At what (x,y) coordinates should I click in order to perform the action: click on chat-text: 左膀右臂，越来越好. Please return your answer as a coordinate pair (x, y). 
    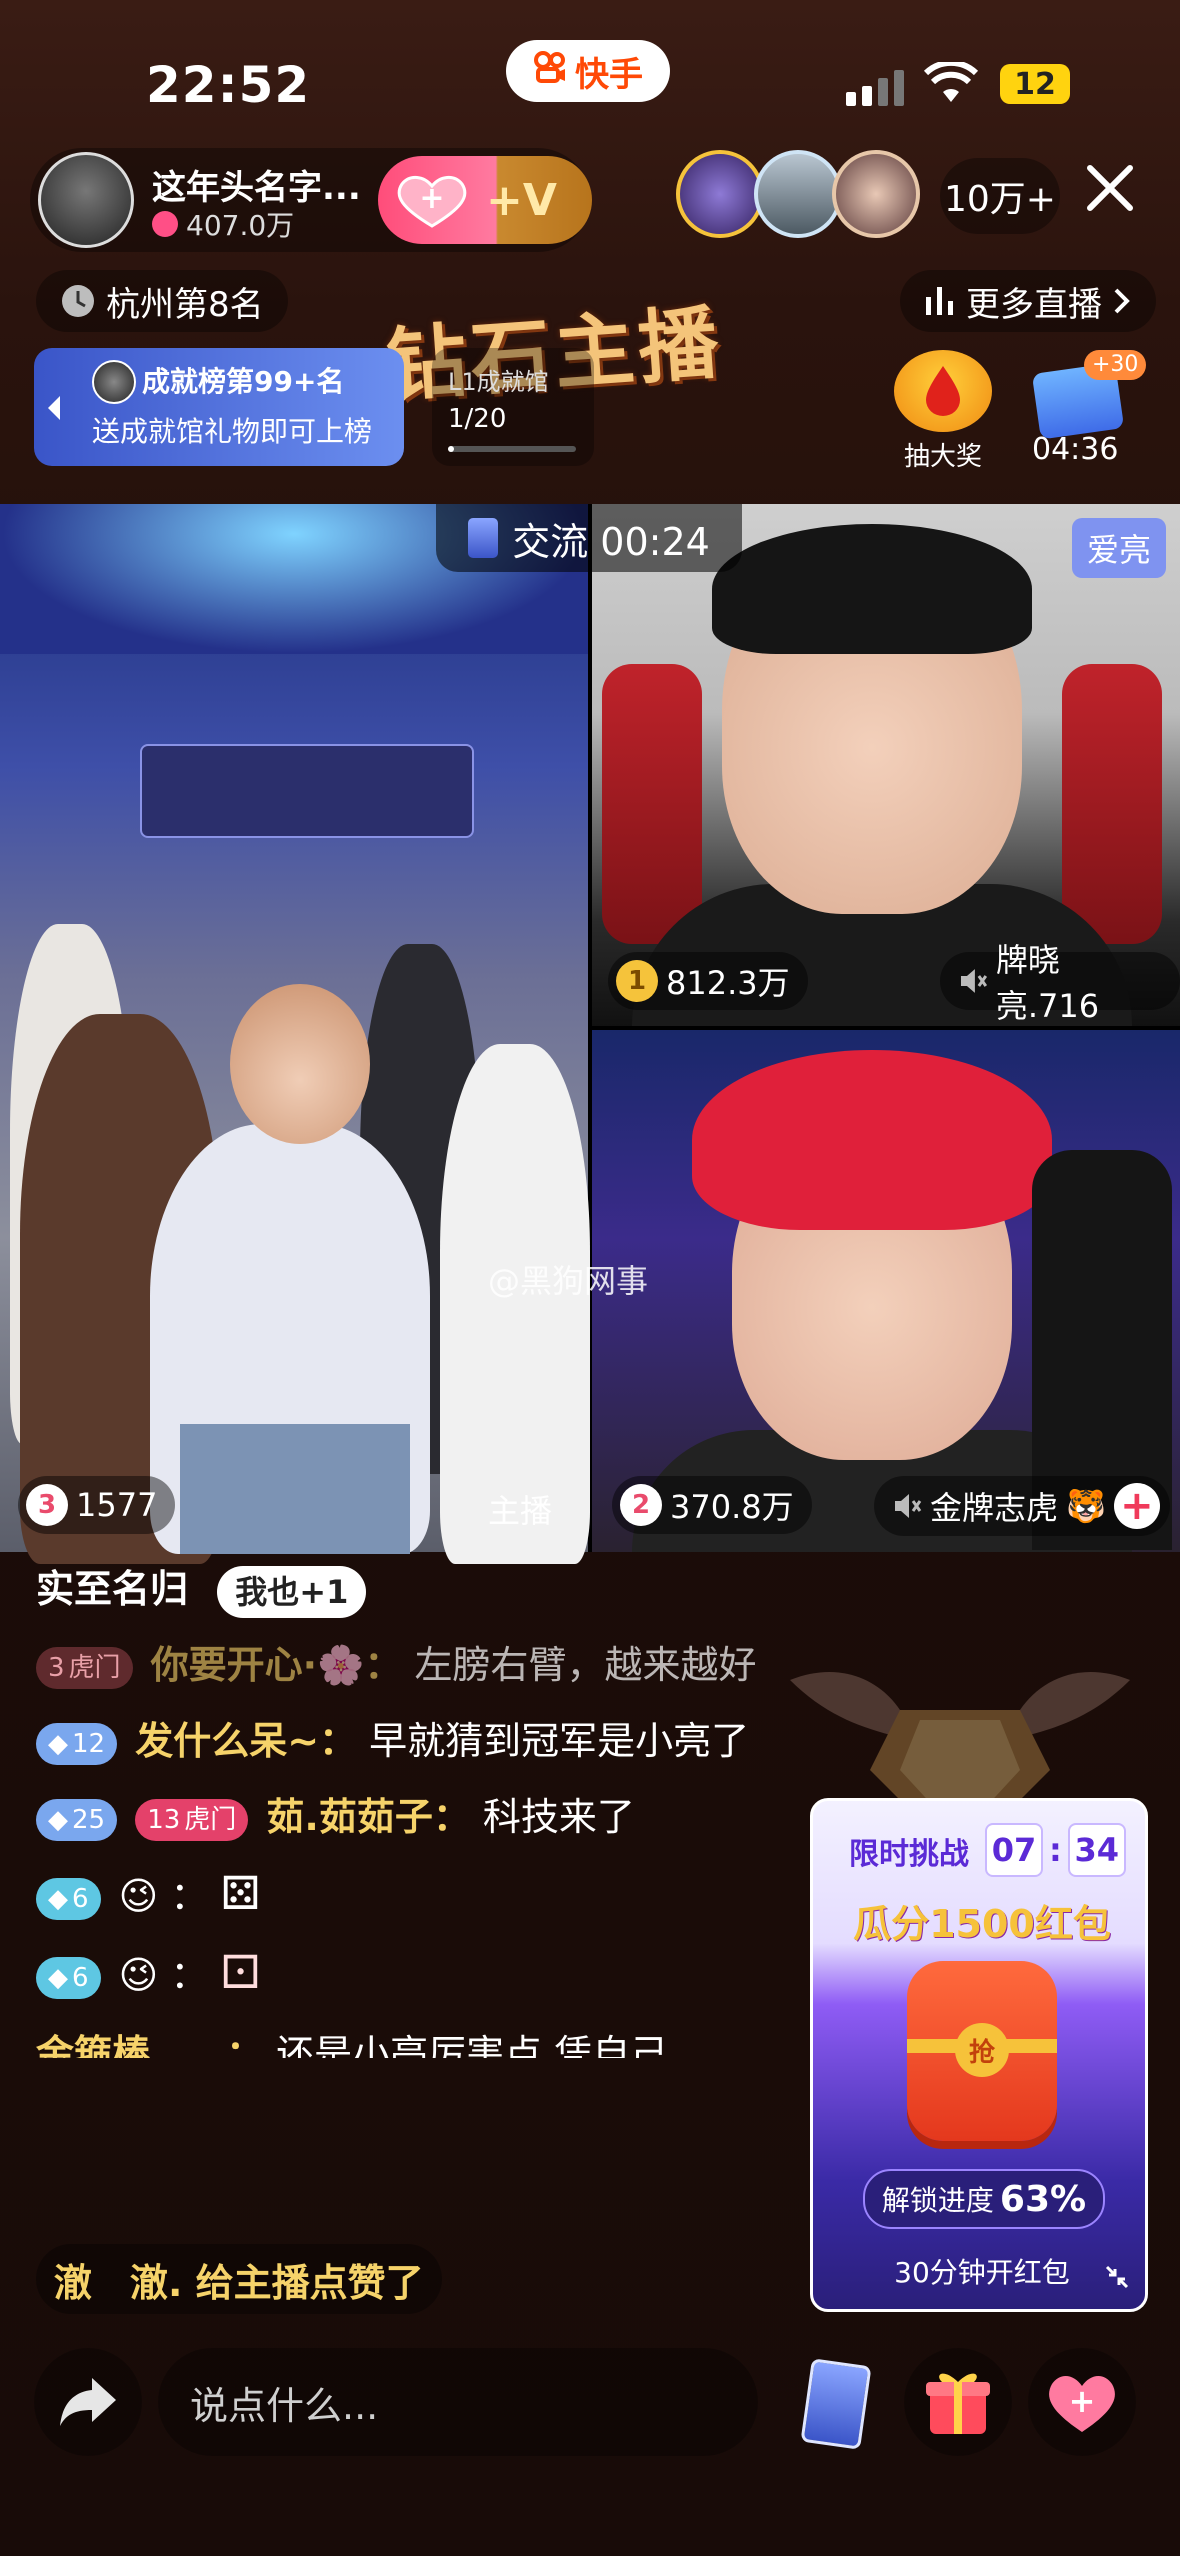
    Looking at the image, I should click on (585, 1665).